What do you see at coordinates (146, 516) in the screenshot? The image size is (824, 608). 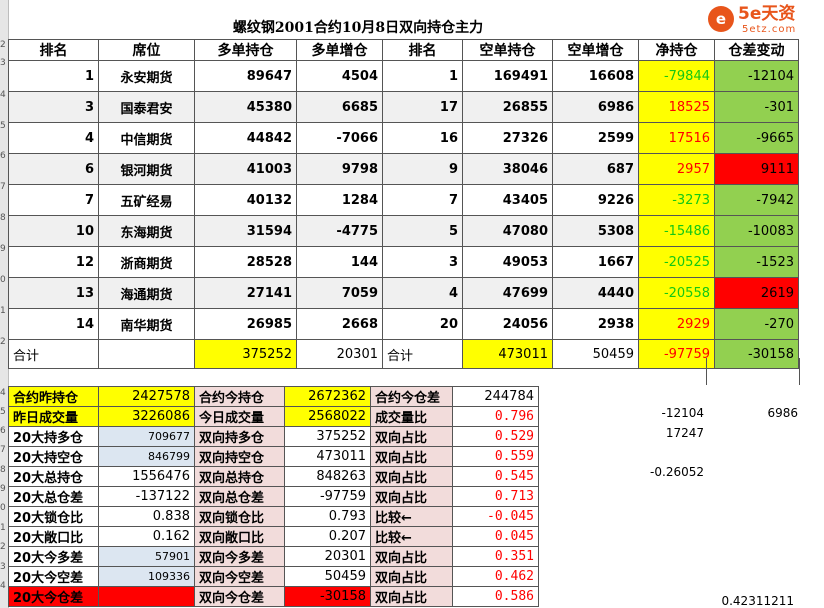 I see `stat-value-1: 0.838` at bounding box center [146, 516].